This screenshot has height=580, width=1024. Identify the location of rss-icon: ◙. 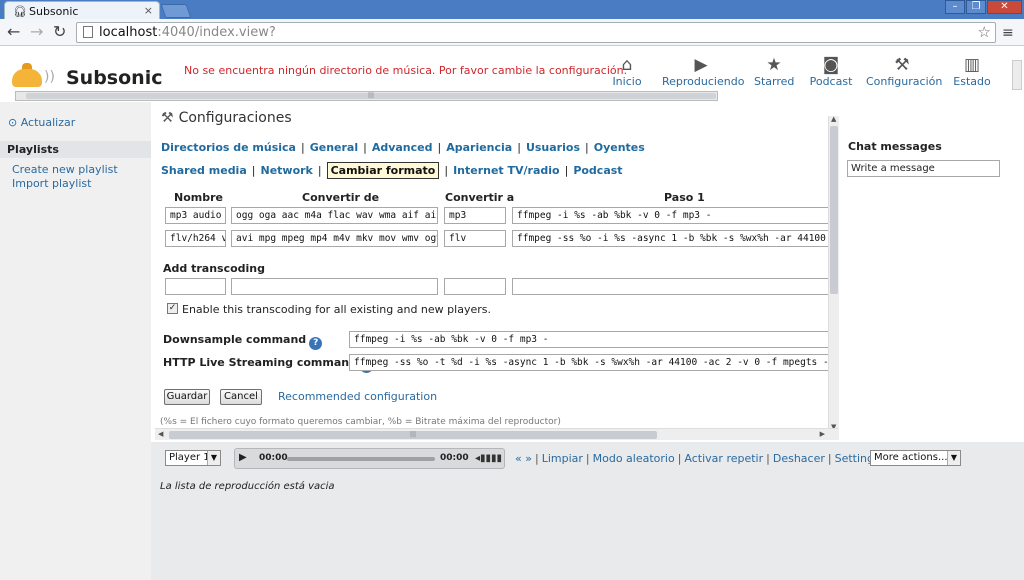
(831, 65).